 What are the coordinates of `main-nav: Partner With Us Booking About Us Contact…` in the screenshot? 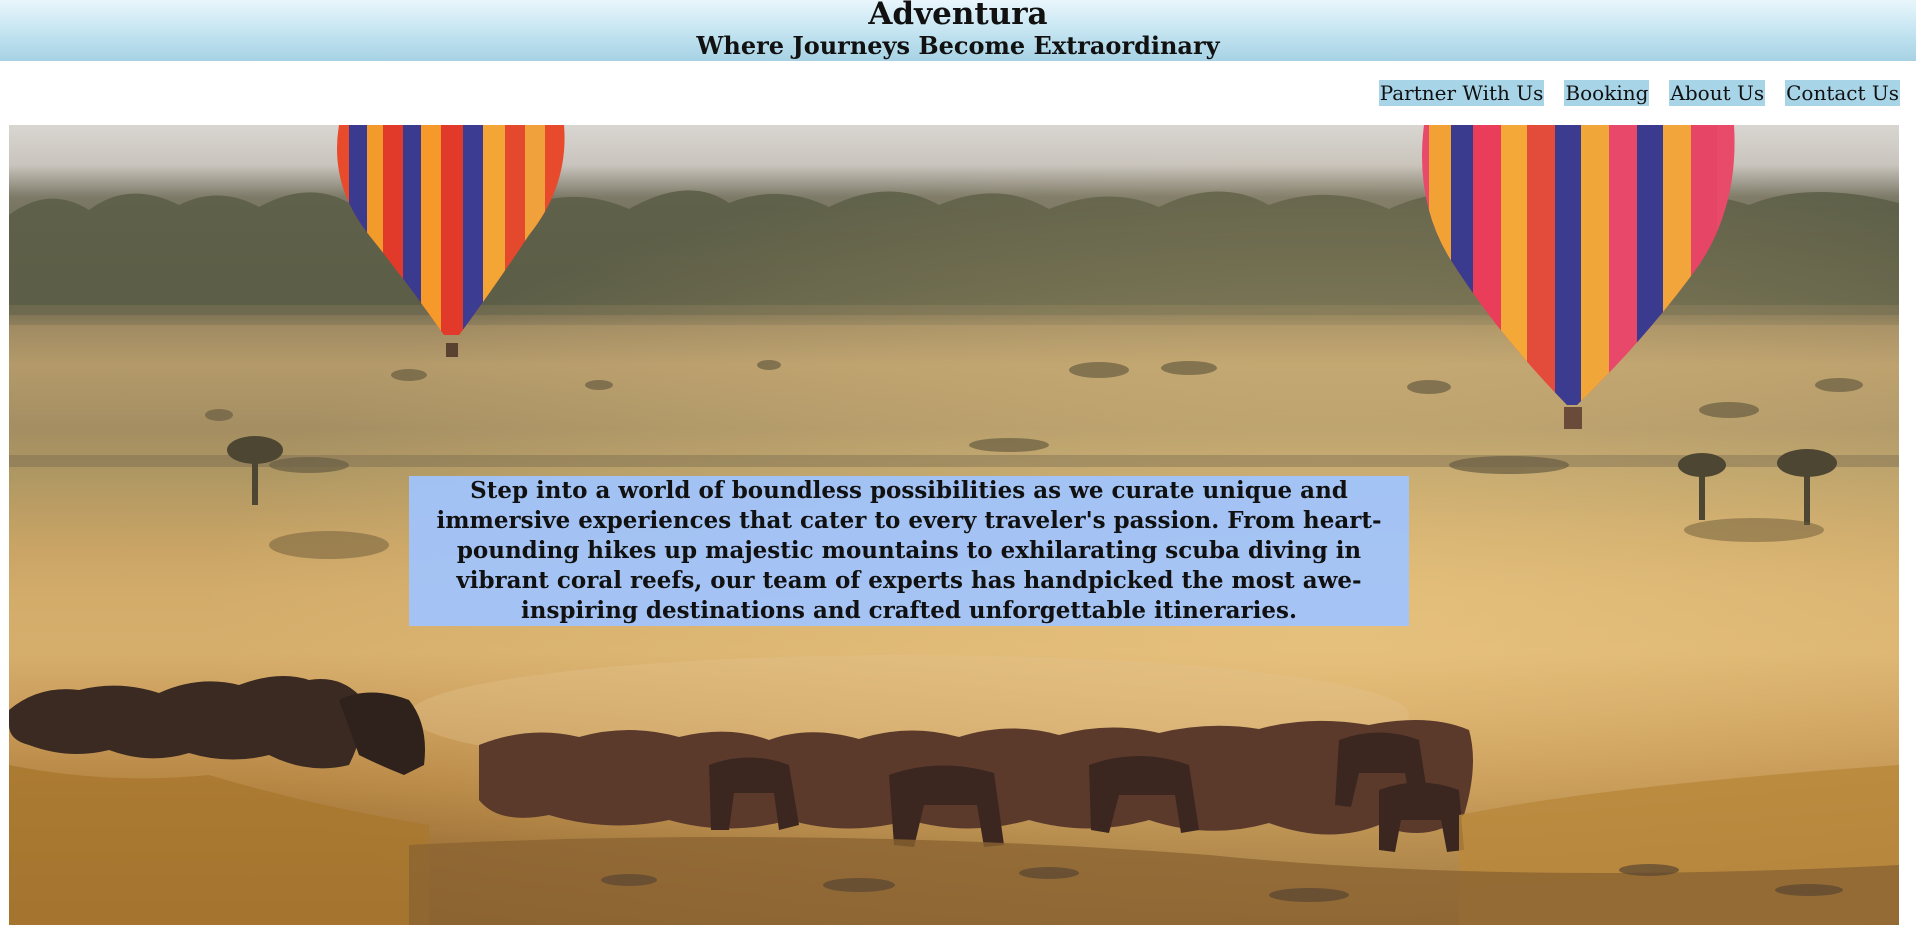 It's located at (1639, 93).